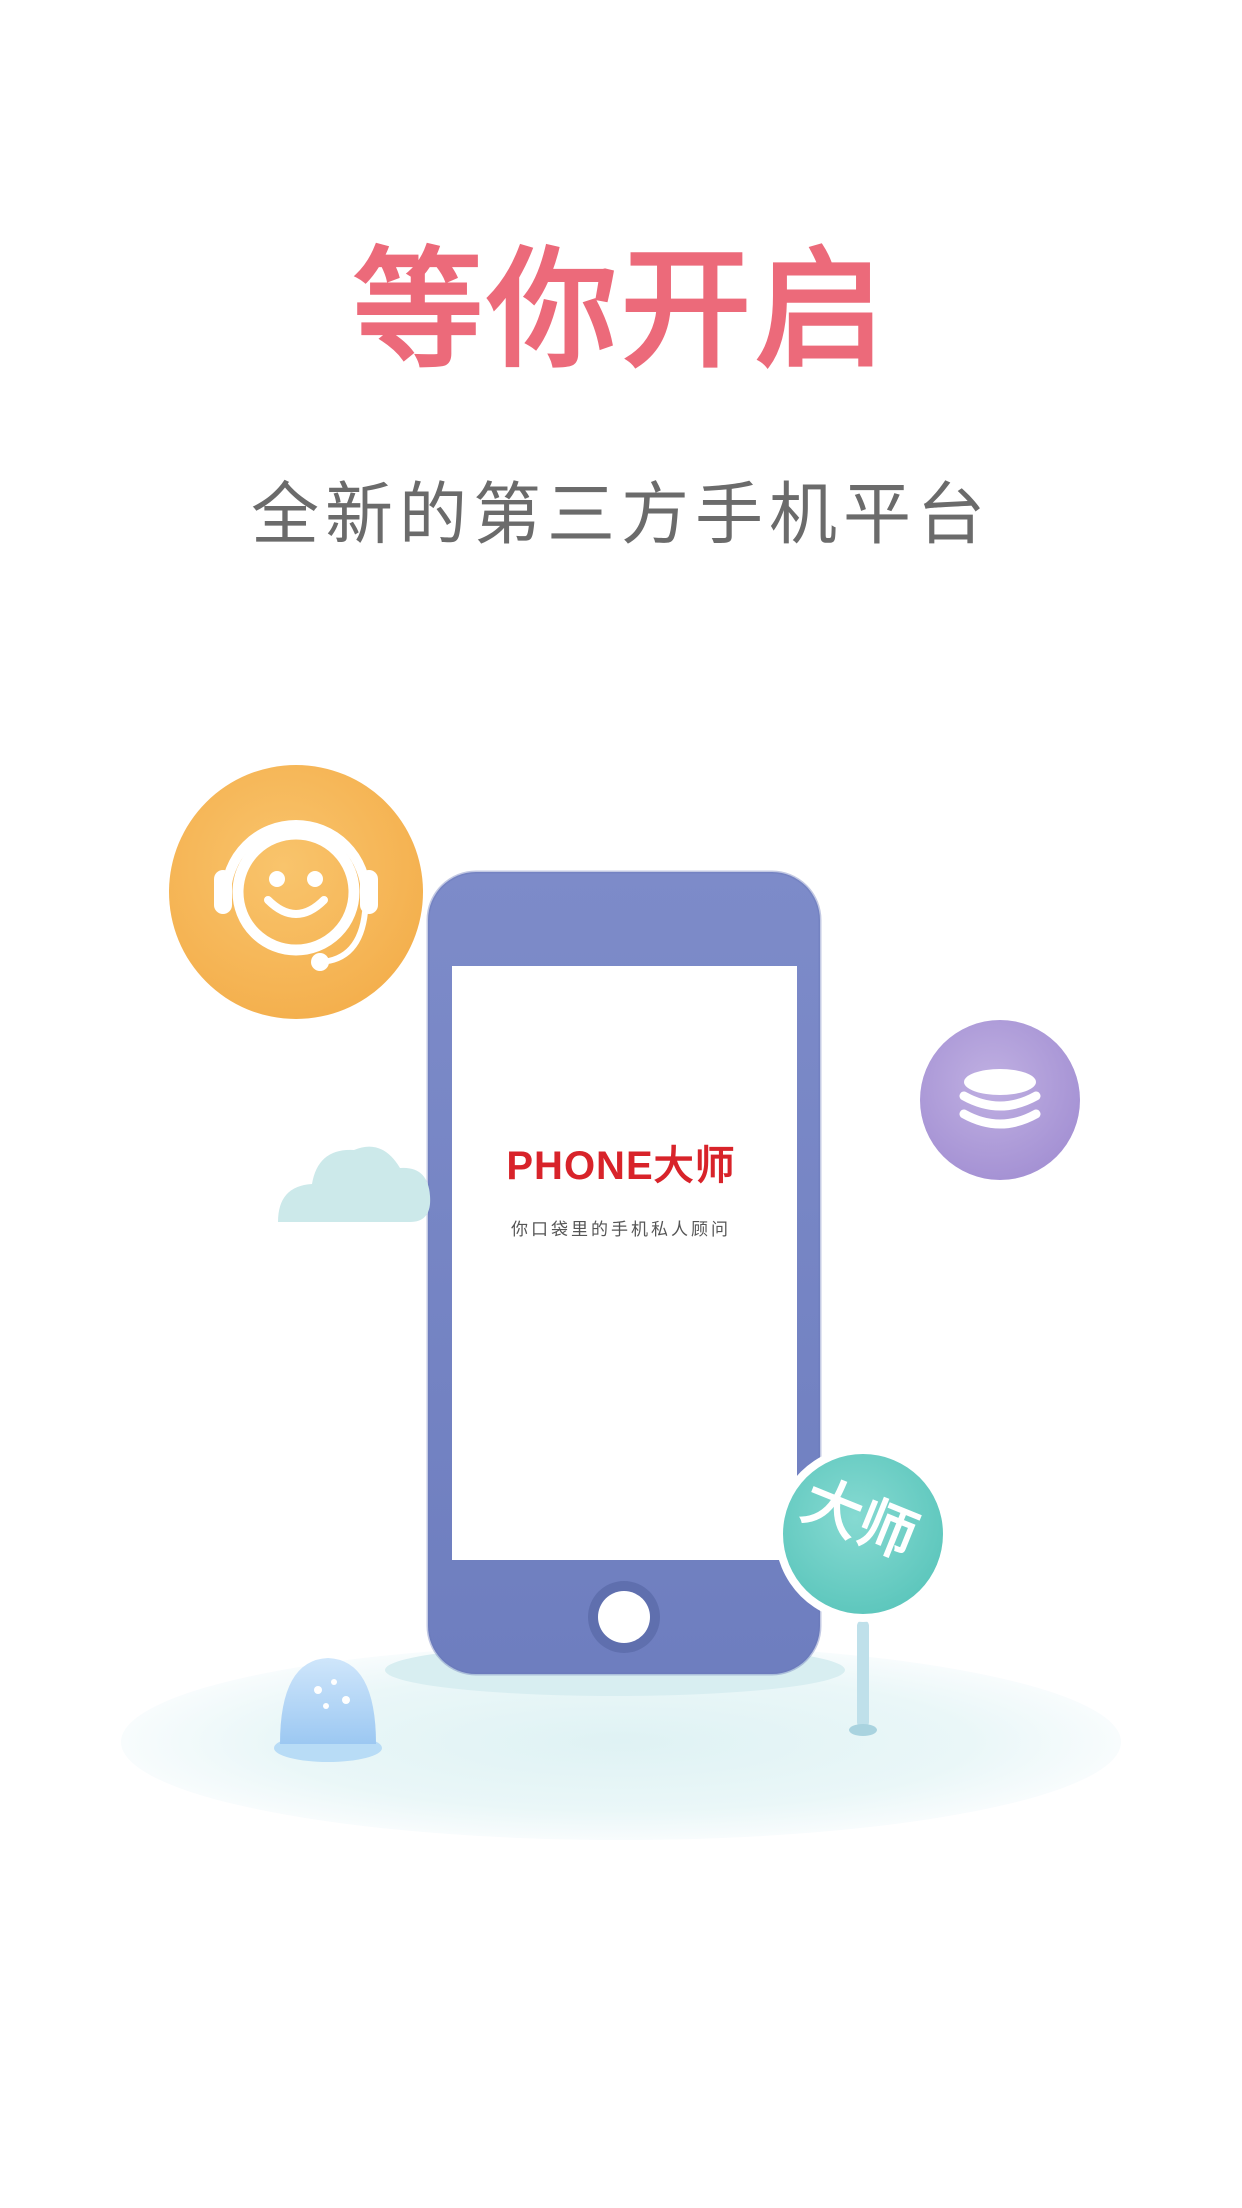  What do you see at coordinates (621, 1230) in the screenshot?
I see `brand-tagline: 你口袋里的手机私人顾问` at bounding box center [621, 1230].